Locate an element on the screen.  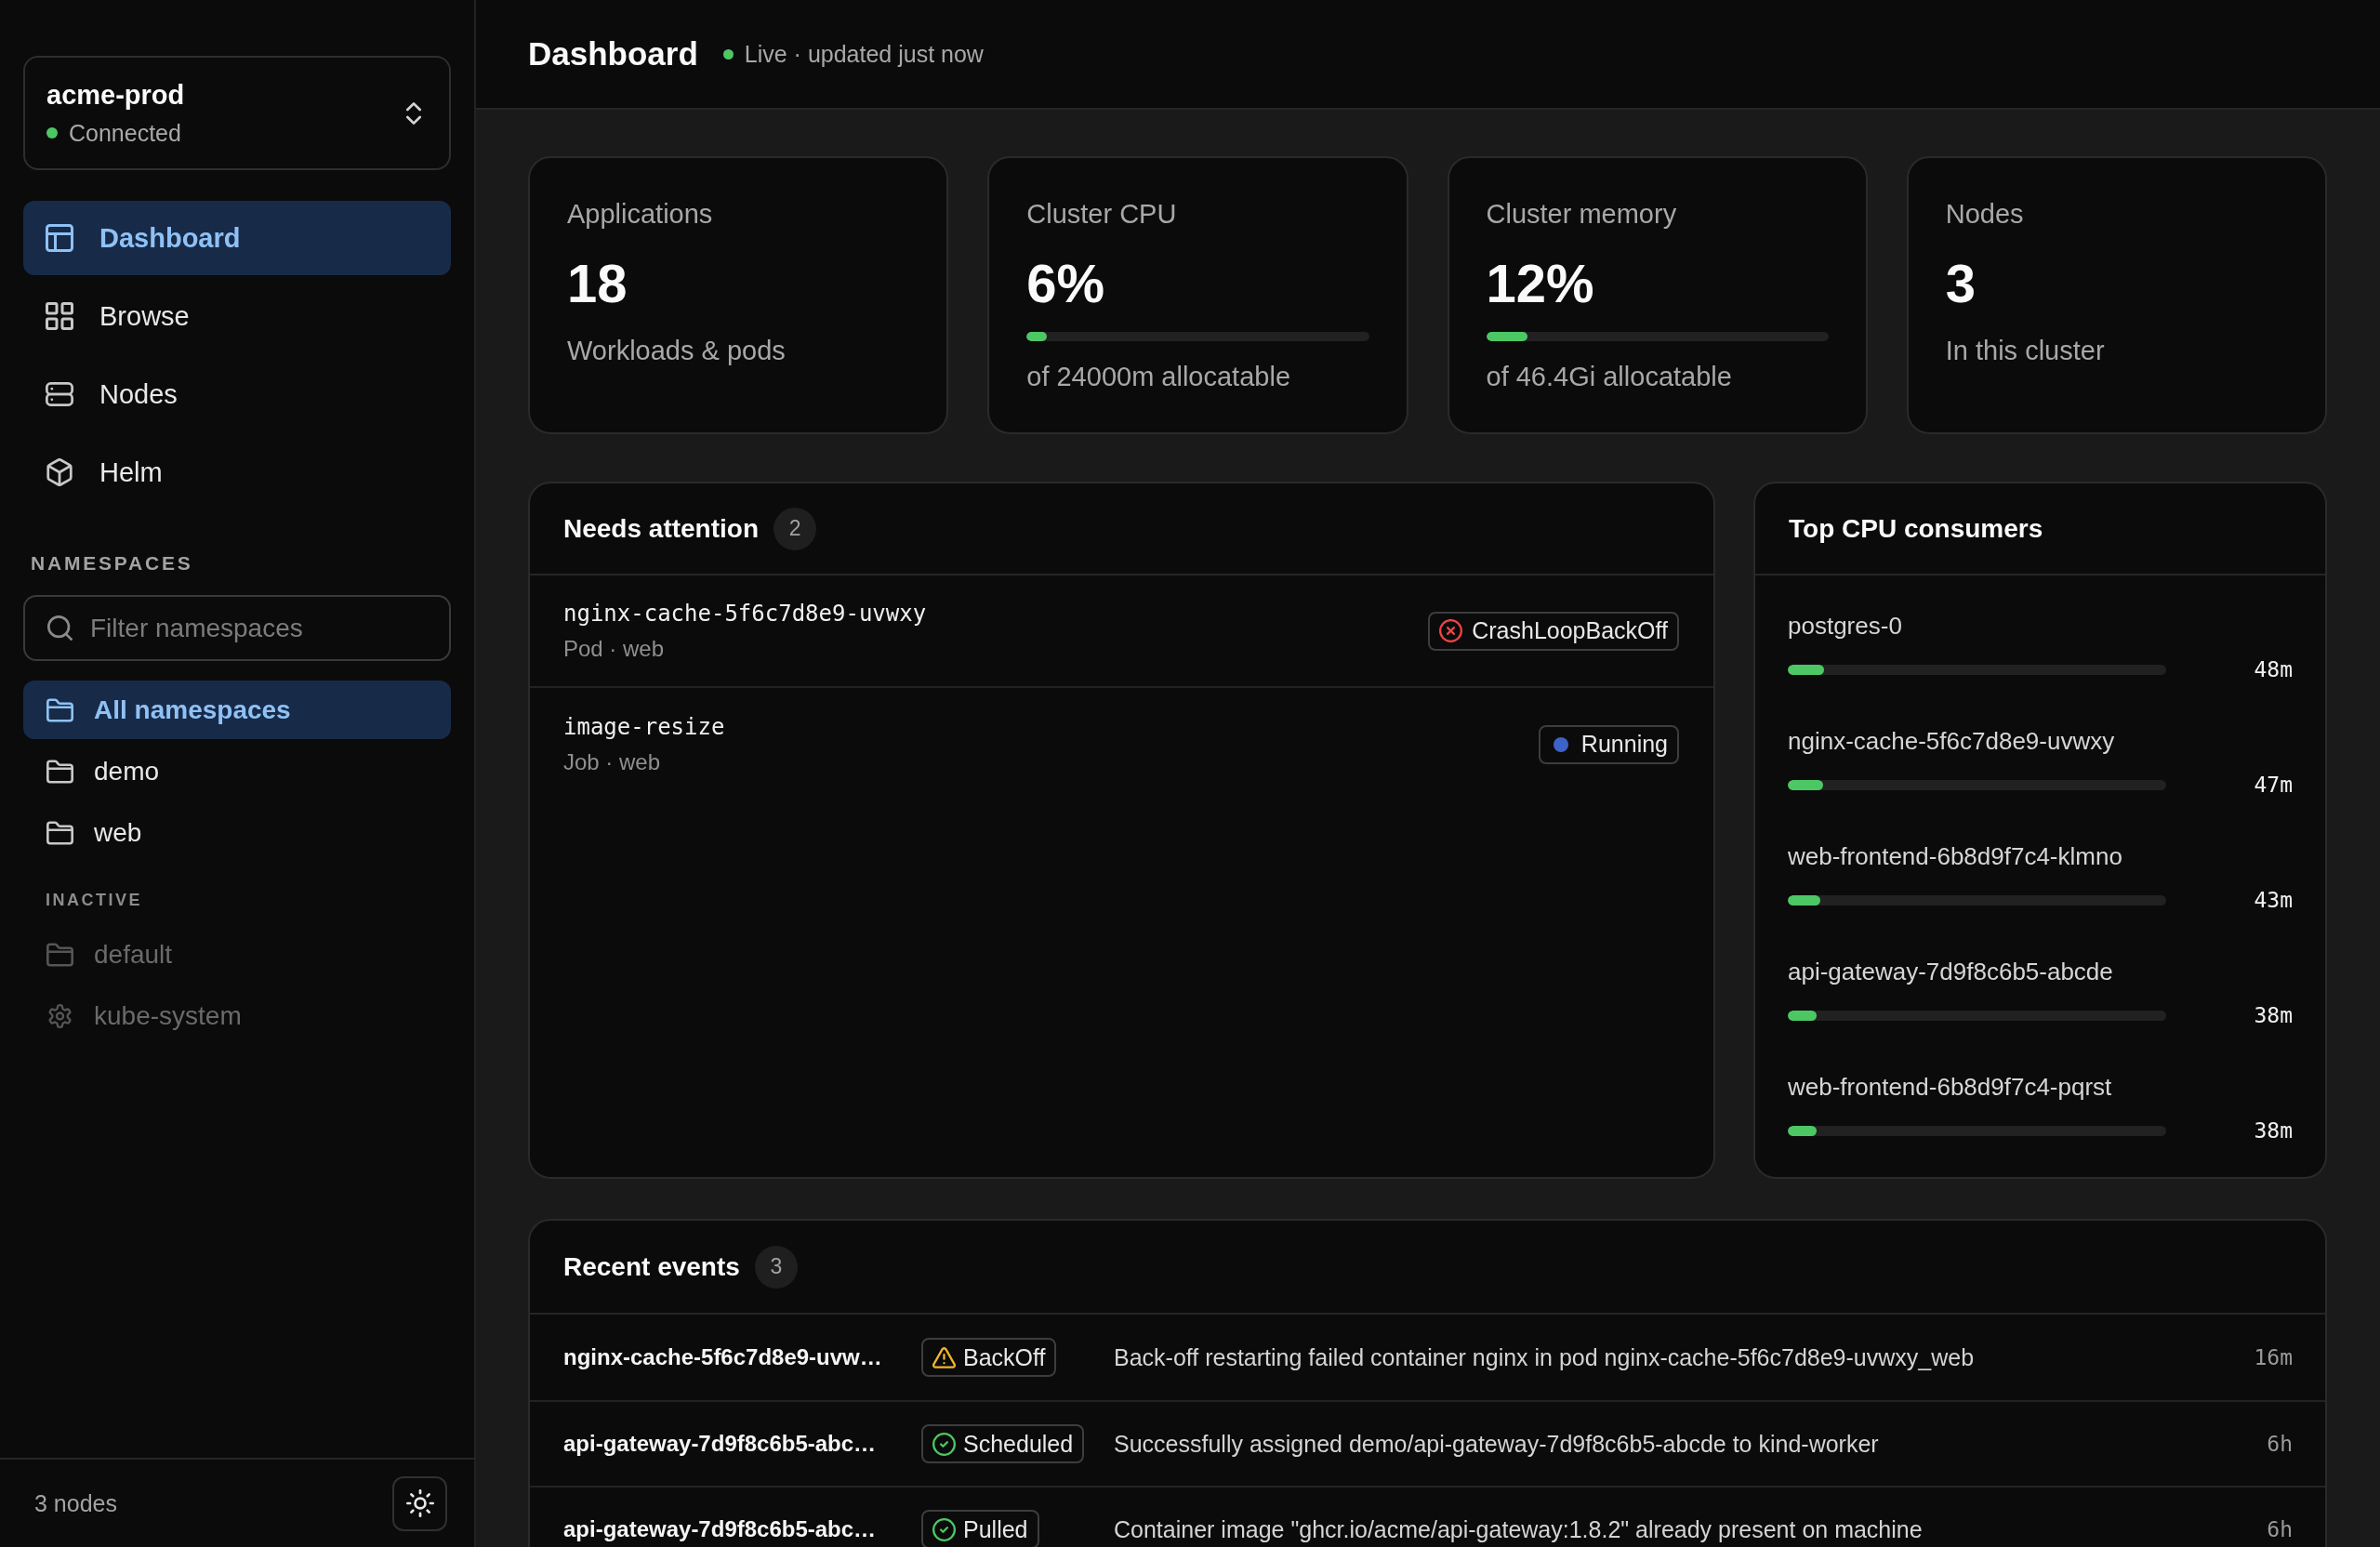
stat-caption: of 24000m allocatable is located at coordinates (1158, 376).